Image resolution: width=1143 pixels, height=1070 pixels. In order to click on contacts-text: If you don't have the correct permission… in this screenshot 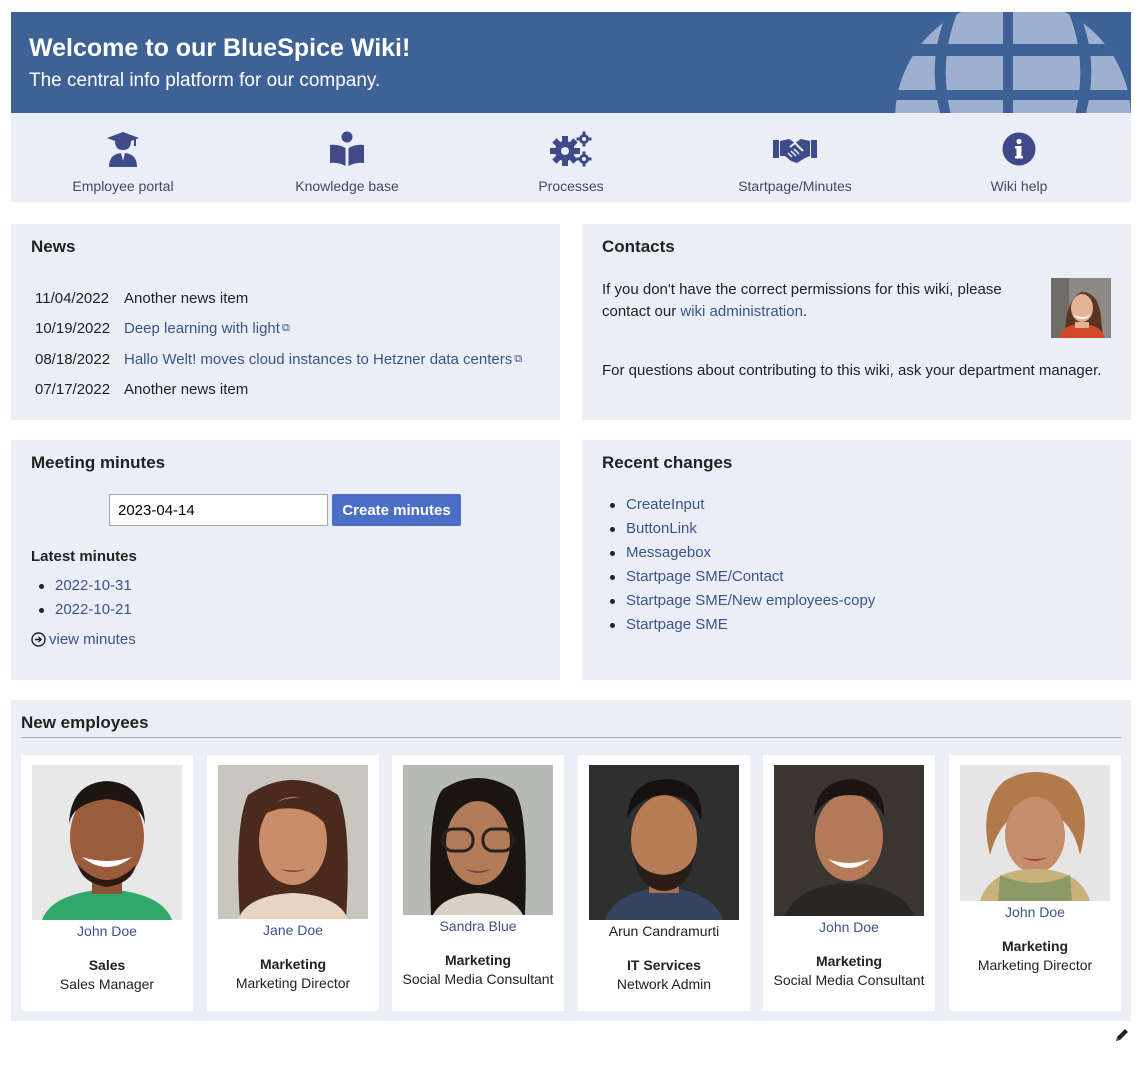, I will do `click(812, 301)`.